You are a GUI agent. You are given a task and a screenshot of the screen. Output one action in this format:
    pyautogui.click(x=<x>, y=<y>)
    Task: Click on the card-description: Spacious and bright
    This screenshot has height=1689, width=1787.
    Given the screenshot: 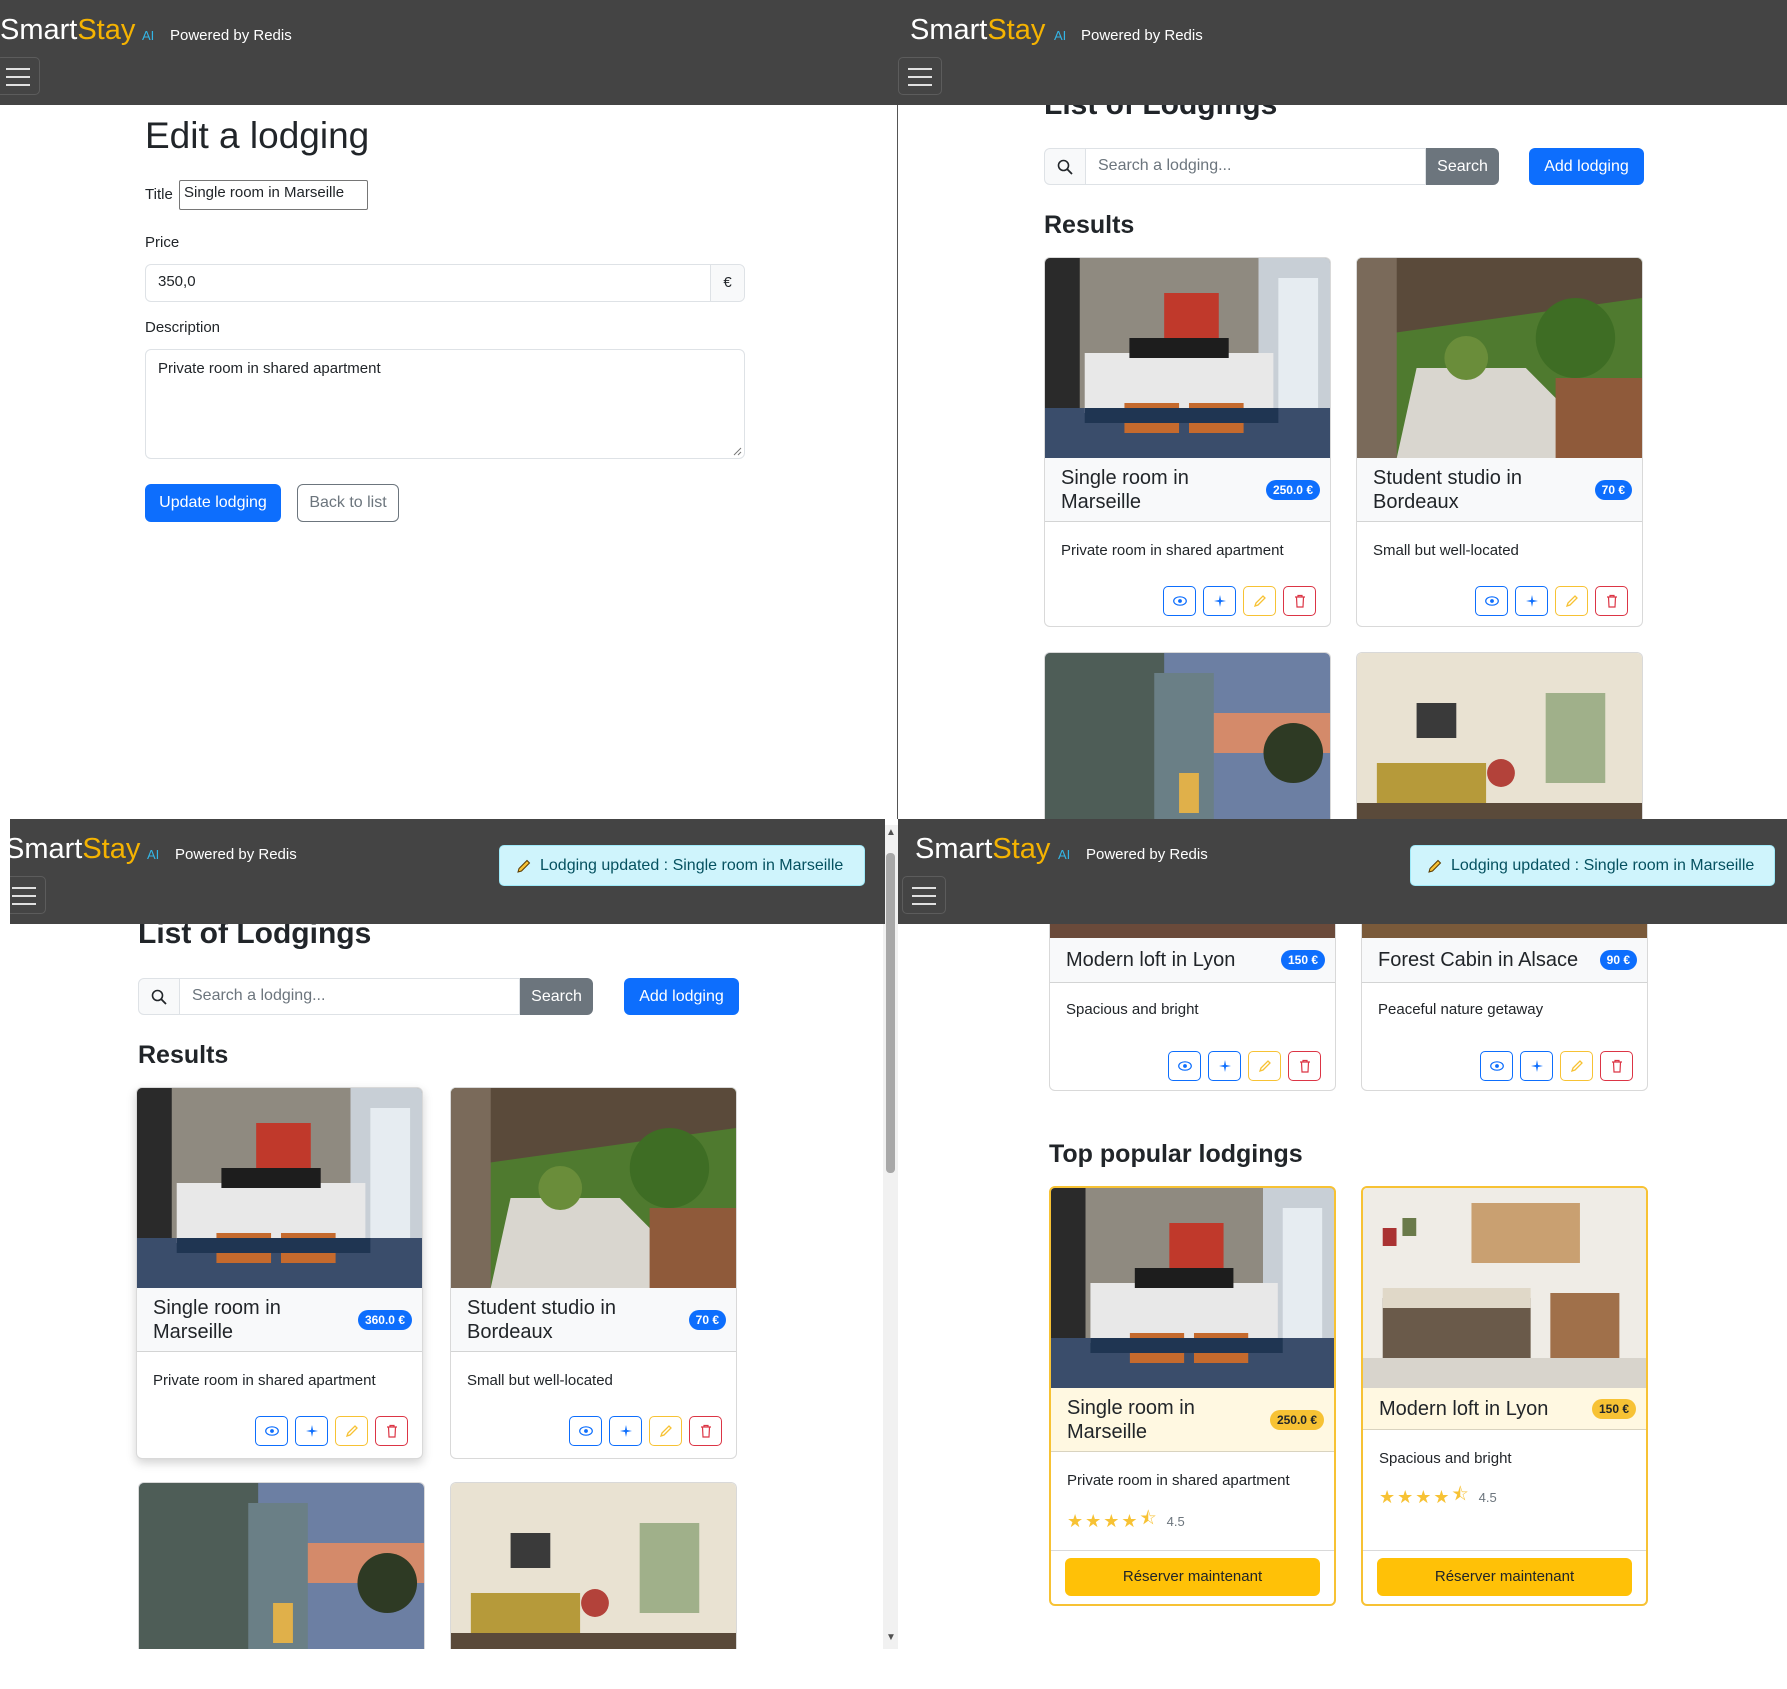 What is the action you would take?
    pyautogui.click(x=1445, y=1458)
    